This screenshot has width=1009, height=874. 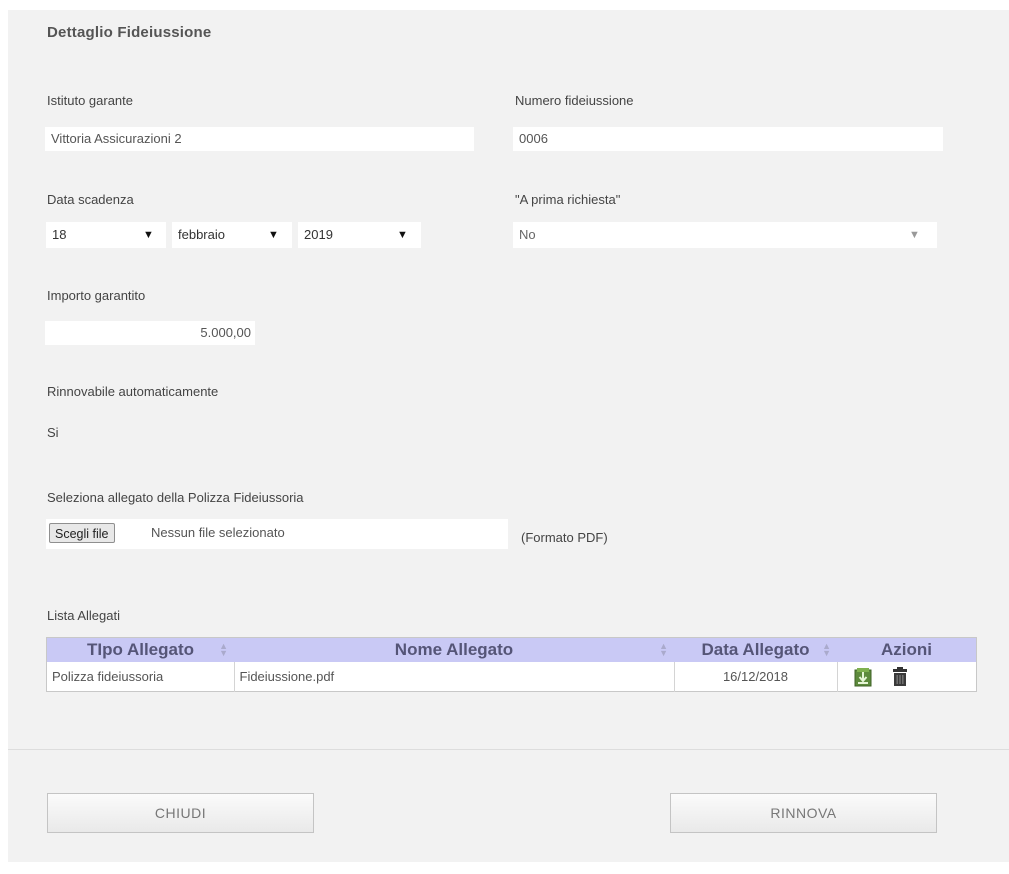 I want to click on year-select: 2019 ▼, so click(x=359, y=235).